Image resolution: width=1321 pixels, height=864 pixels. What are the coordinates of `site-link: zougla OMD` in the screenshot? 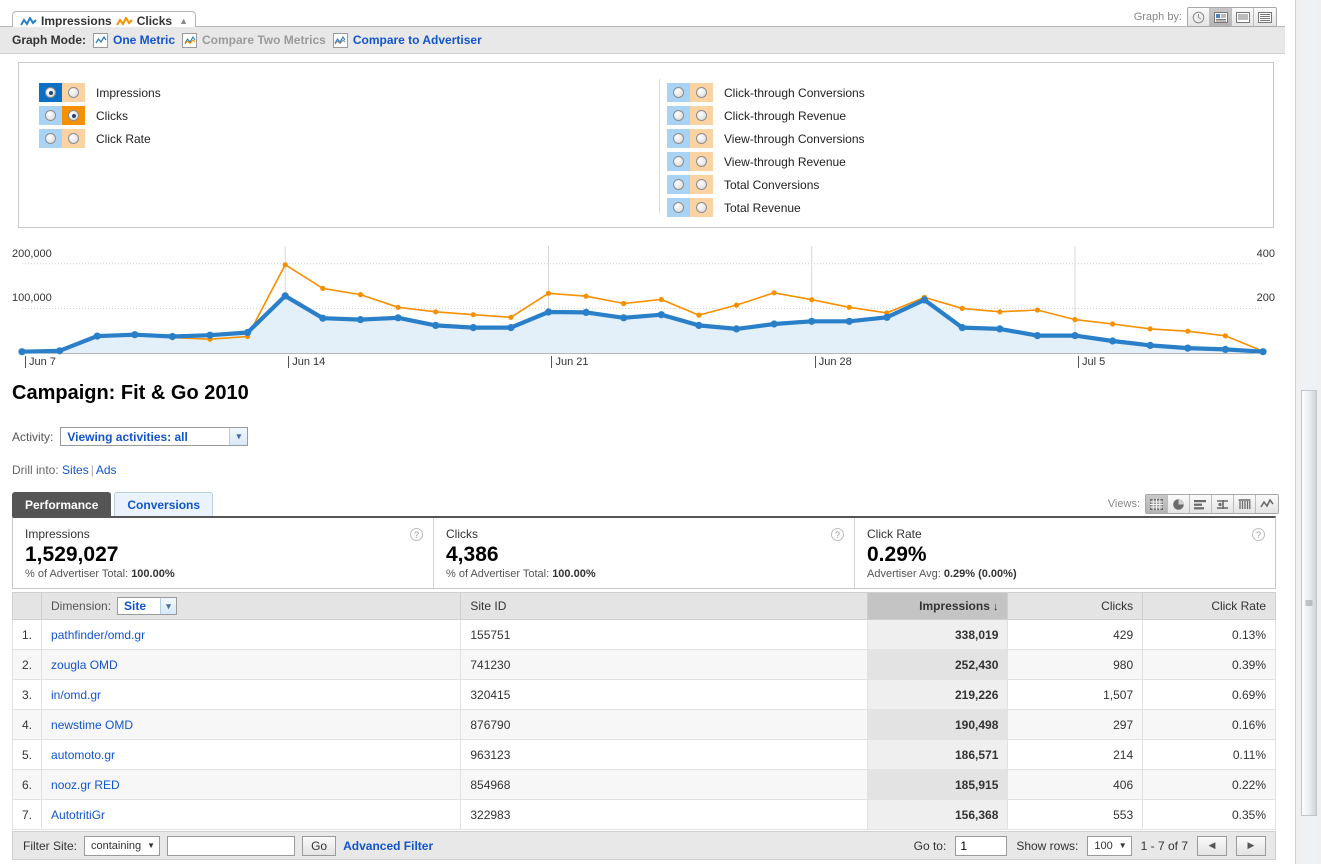 It's located at (84, 665).